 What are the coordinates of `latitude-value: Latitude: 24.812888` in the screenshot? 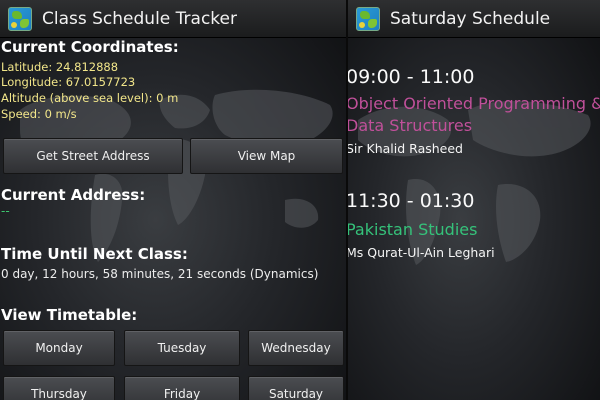 It's located at (60, 67).